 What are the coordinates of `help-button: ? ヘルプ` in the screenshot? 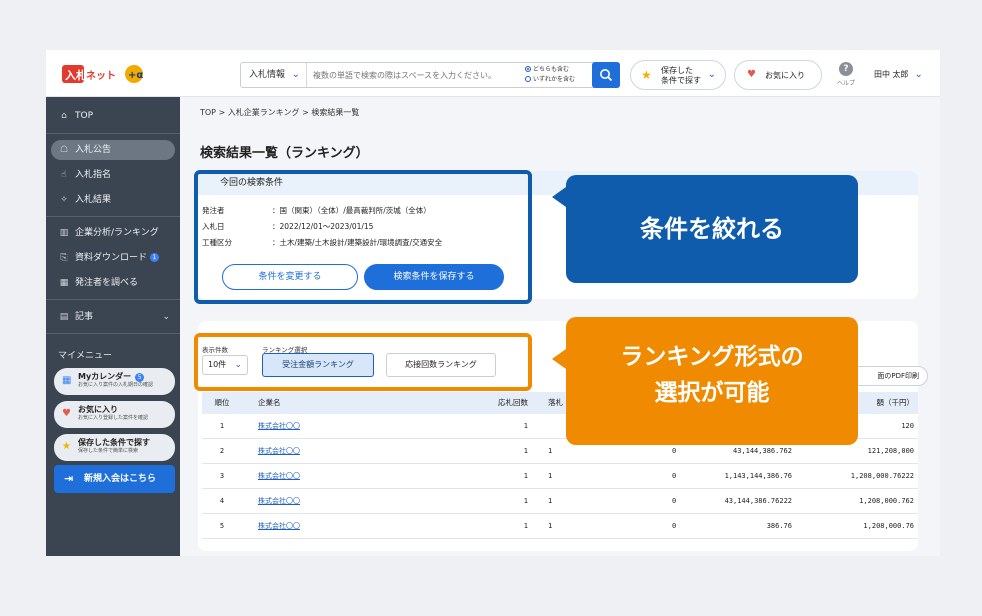 It's located at (846, 74).